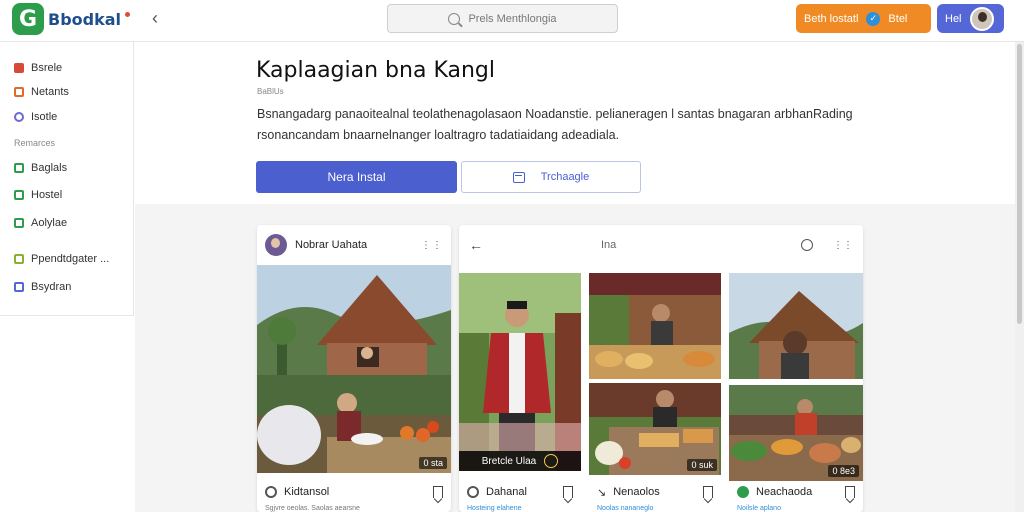 Image resolution: width=1024 pixels, height=512 pixels. I want to click on gallery-title: Ina, so click(609, 245).